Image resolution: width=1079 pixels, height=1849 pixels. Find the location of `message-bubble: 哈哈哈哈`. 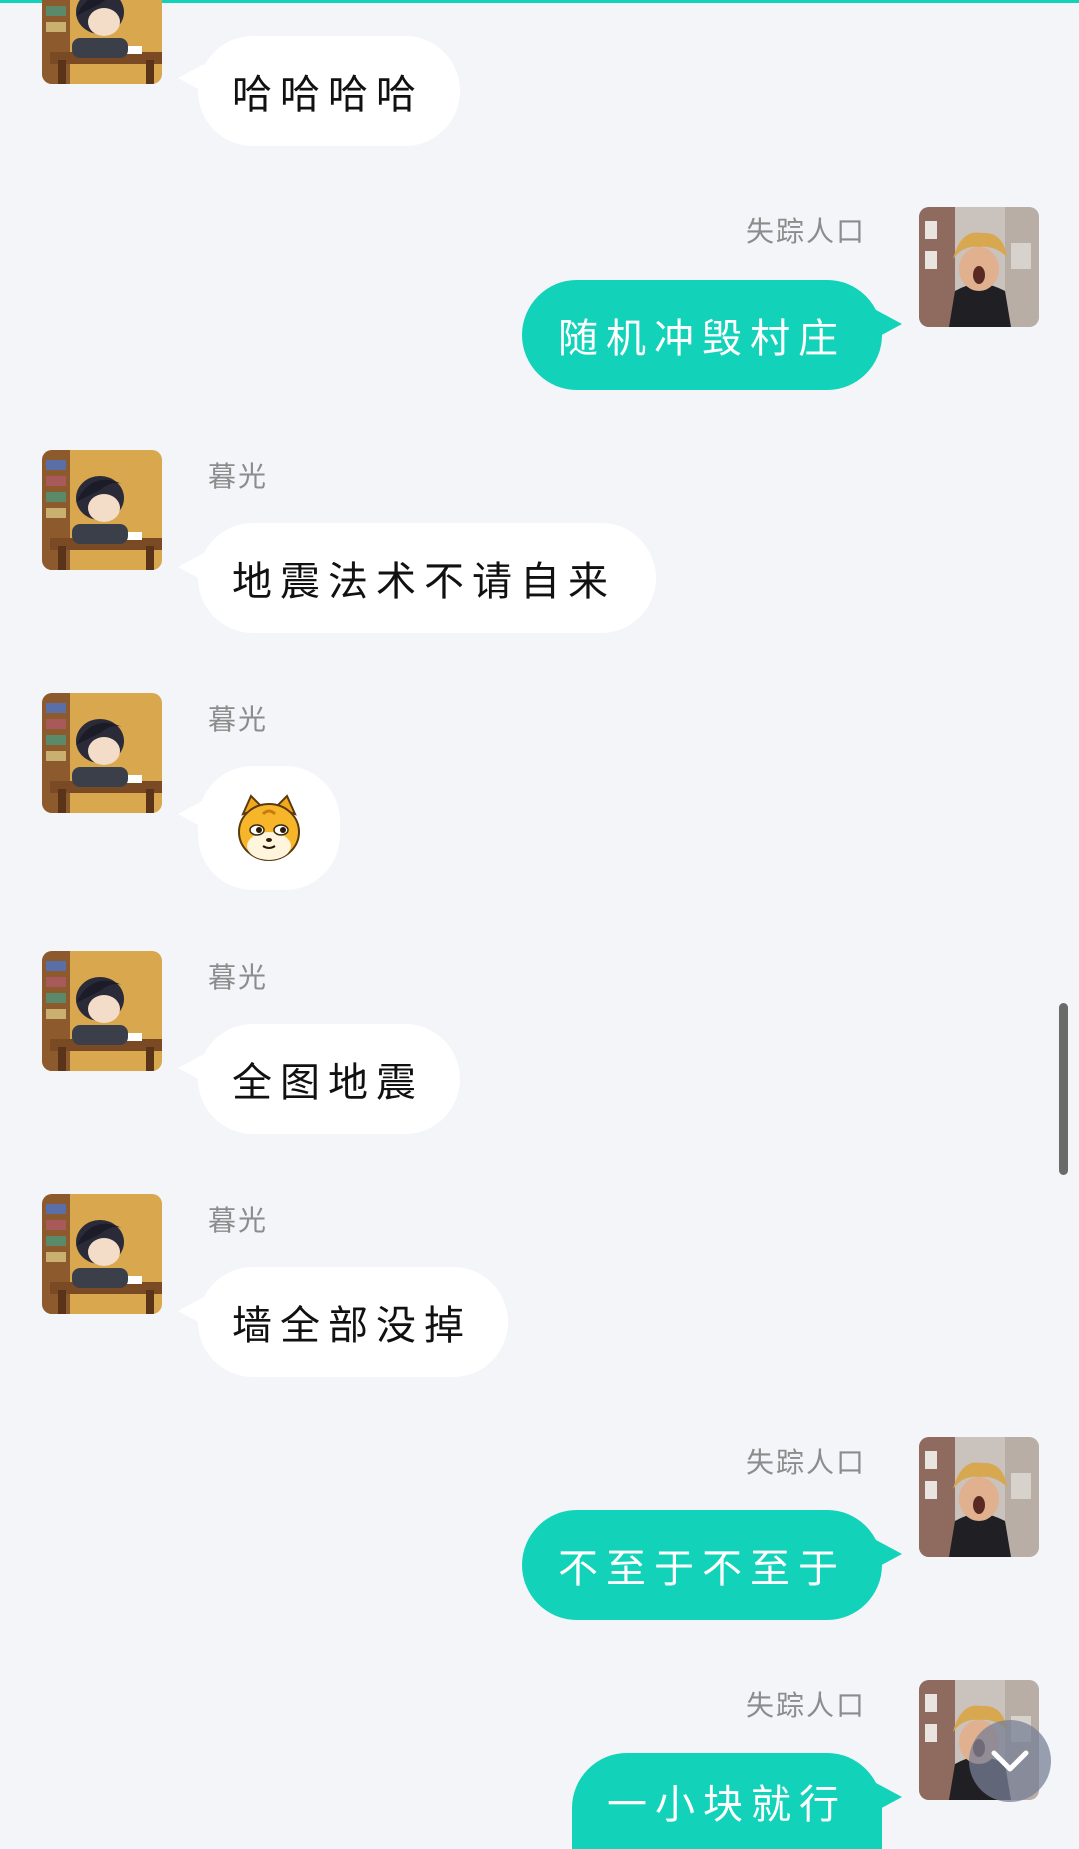

message-bubble: 哈哈哈哈 is located at coordinates (329, 91).